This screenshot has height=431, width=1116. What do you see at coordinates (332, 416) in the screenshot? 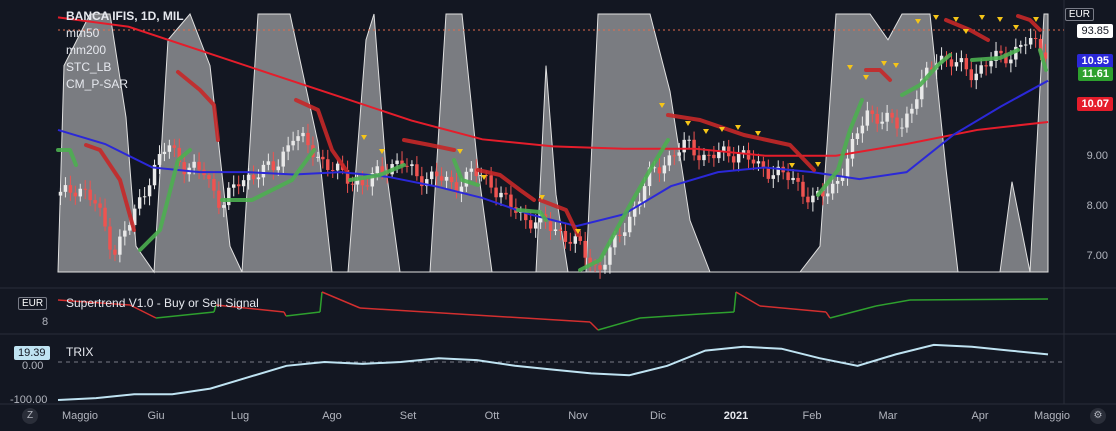
I see `x-tick-label: Ago` at bounding box center [332, 416].